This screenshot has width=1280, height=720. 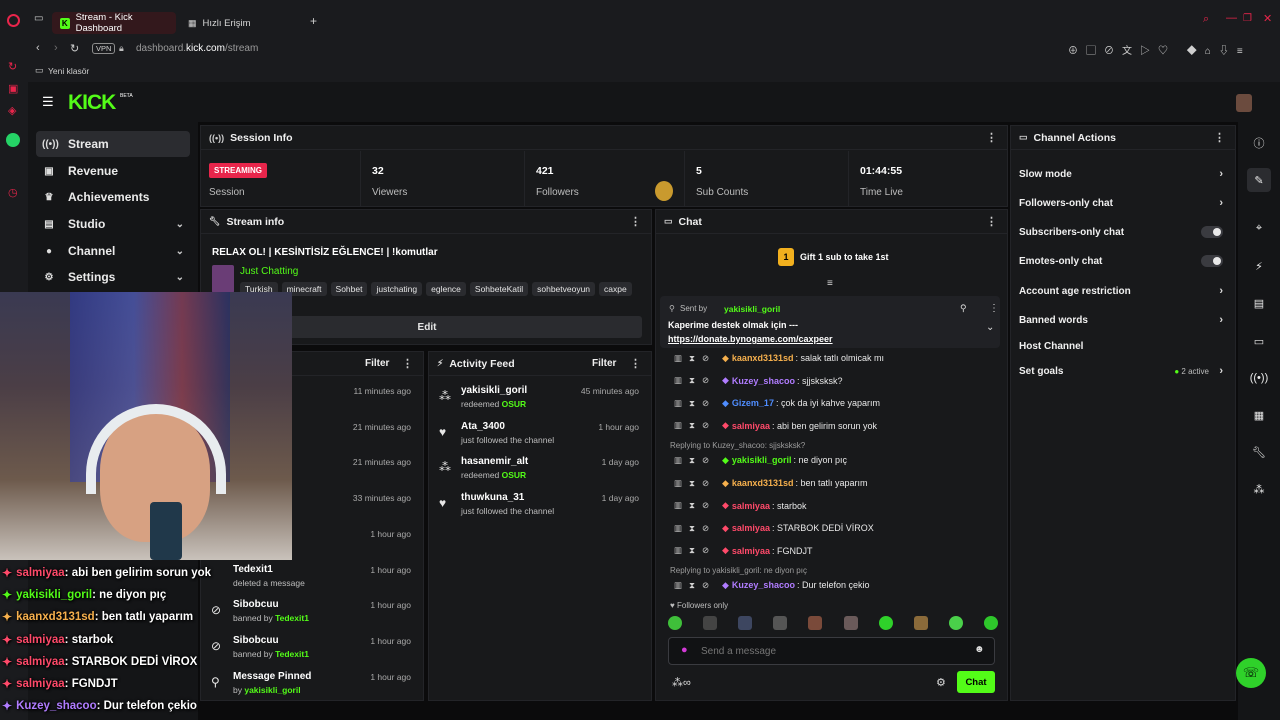 I want to click on opera-logo-icon, so click(x=13, y=20).